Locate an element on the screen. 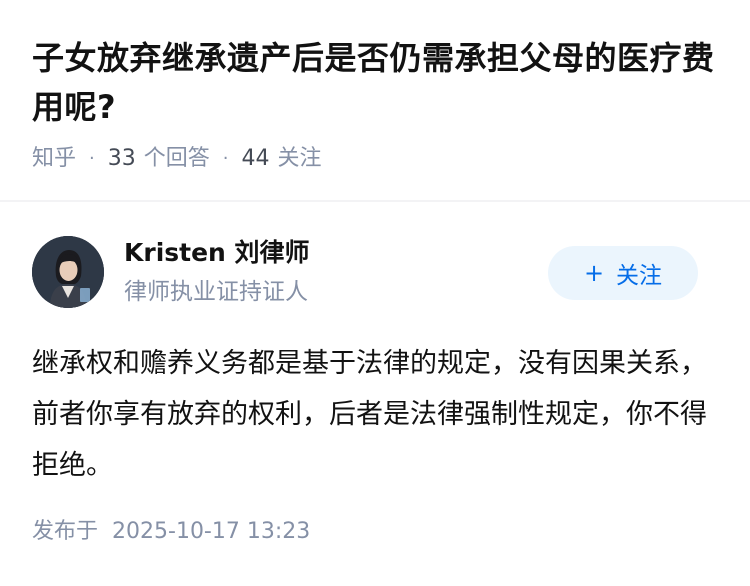 This screenshot has height=586, width=750. answer-count-link: 33 个回答 is located at coordinates (159, 159).